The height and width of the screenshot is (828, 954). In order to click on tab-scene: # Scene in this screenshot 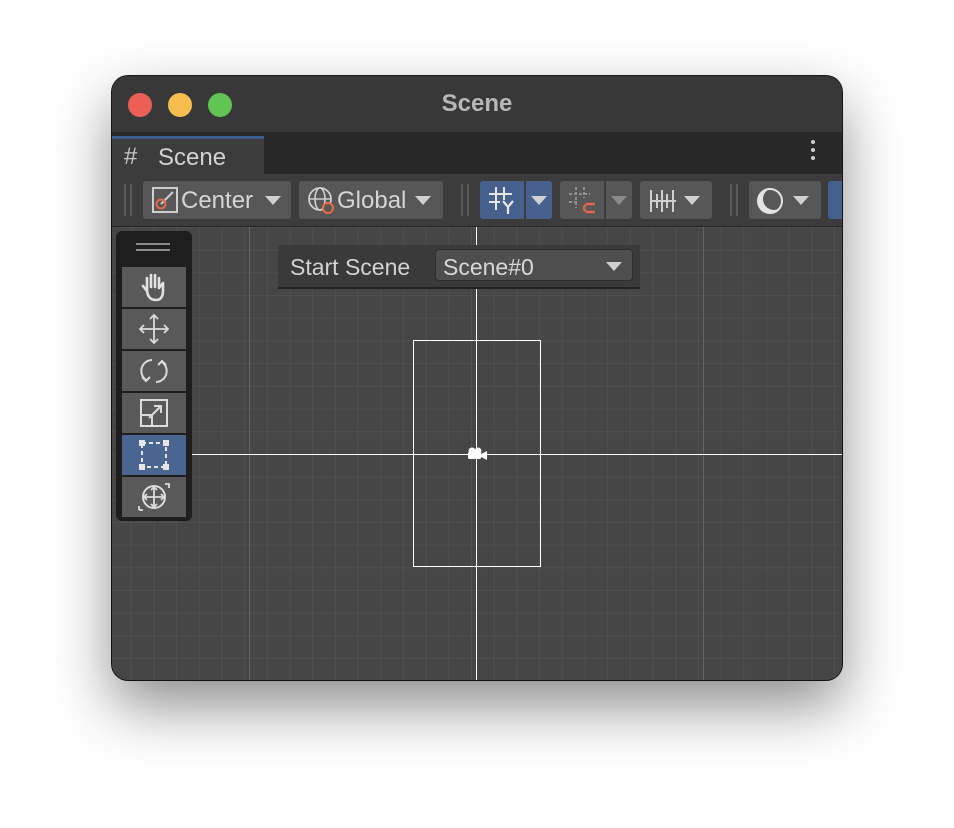, I will do `click(188, 155)`.